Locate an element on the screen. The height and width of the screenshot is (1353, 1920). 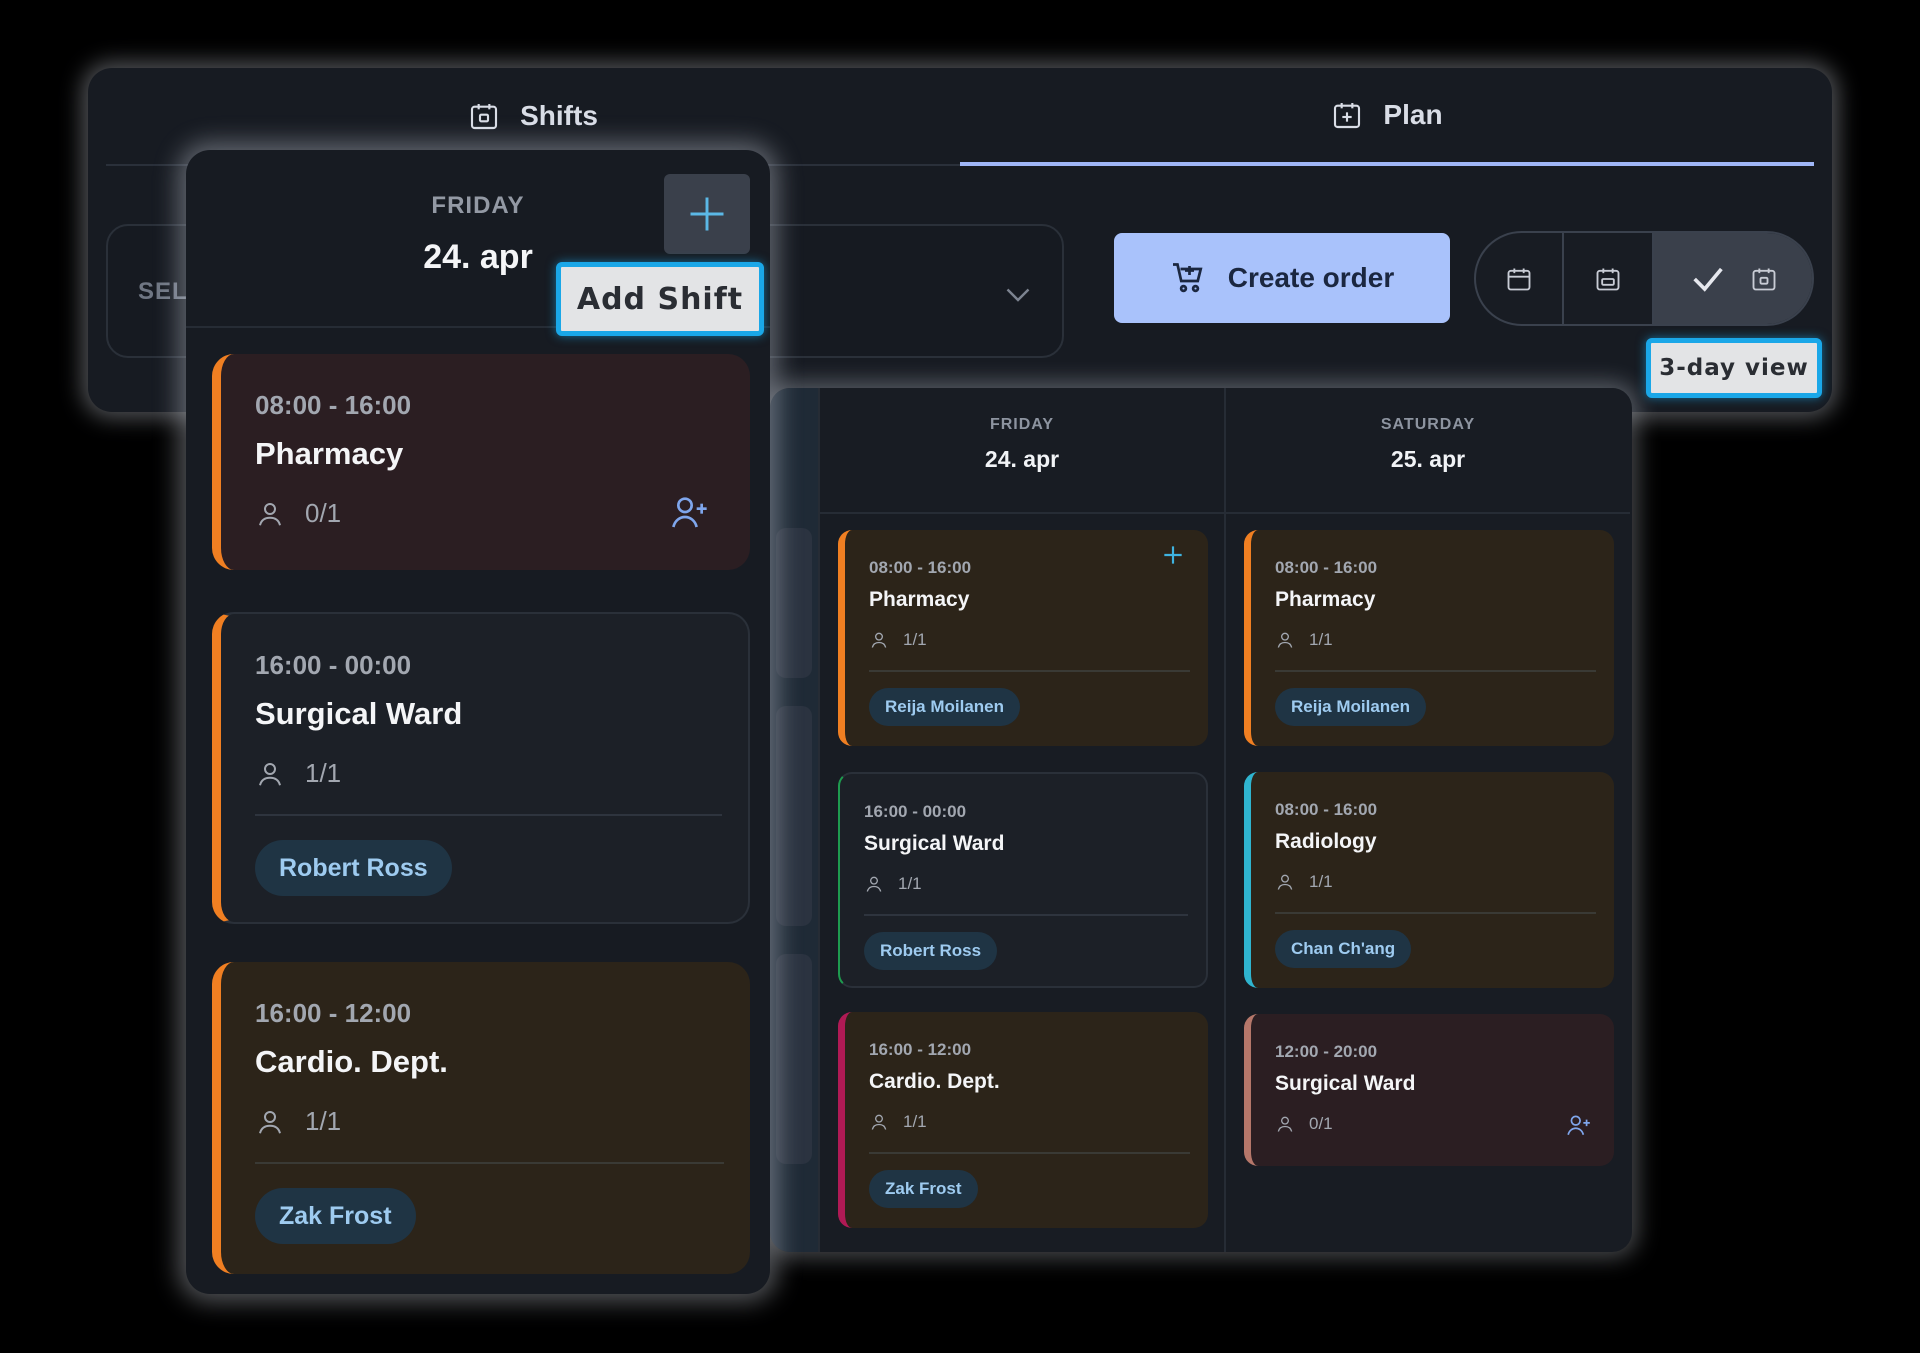
calendar-icon is located at coordinates (1519, 279).